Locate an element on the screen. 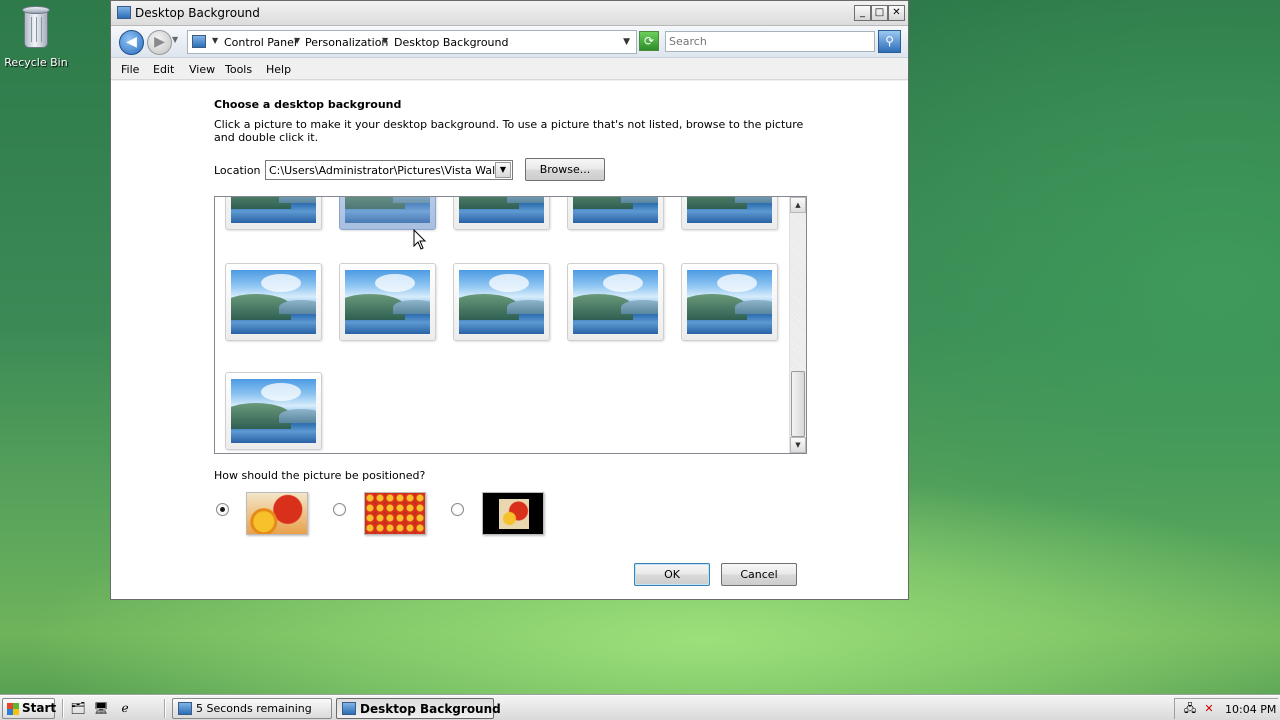  back-button: ◀ is located at coordinates (131, 42).